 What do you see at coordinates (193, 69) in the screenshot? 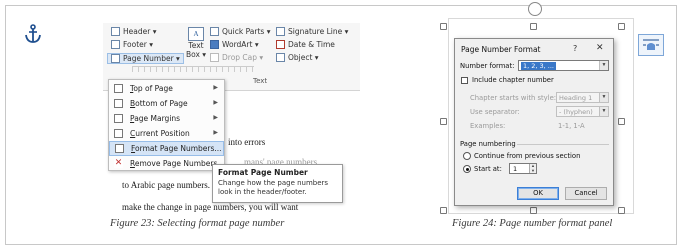
I see `ruler` at bounding box center [193, 69].